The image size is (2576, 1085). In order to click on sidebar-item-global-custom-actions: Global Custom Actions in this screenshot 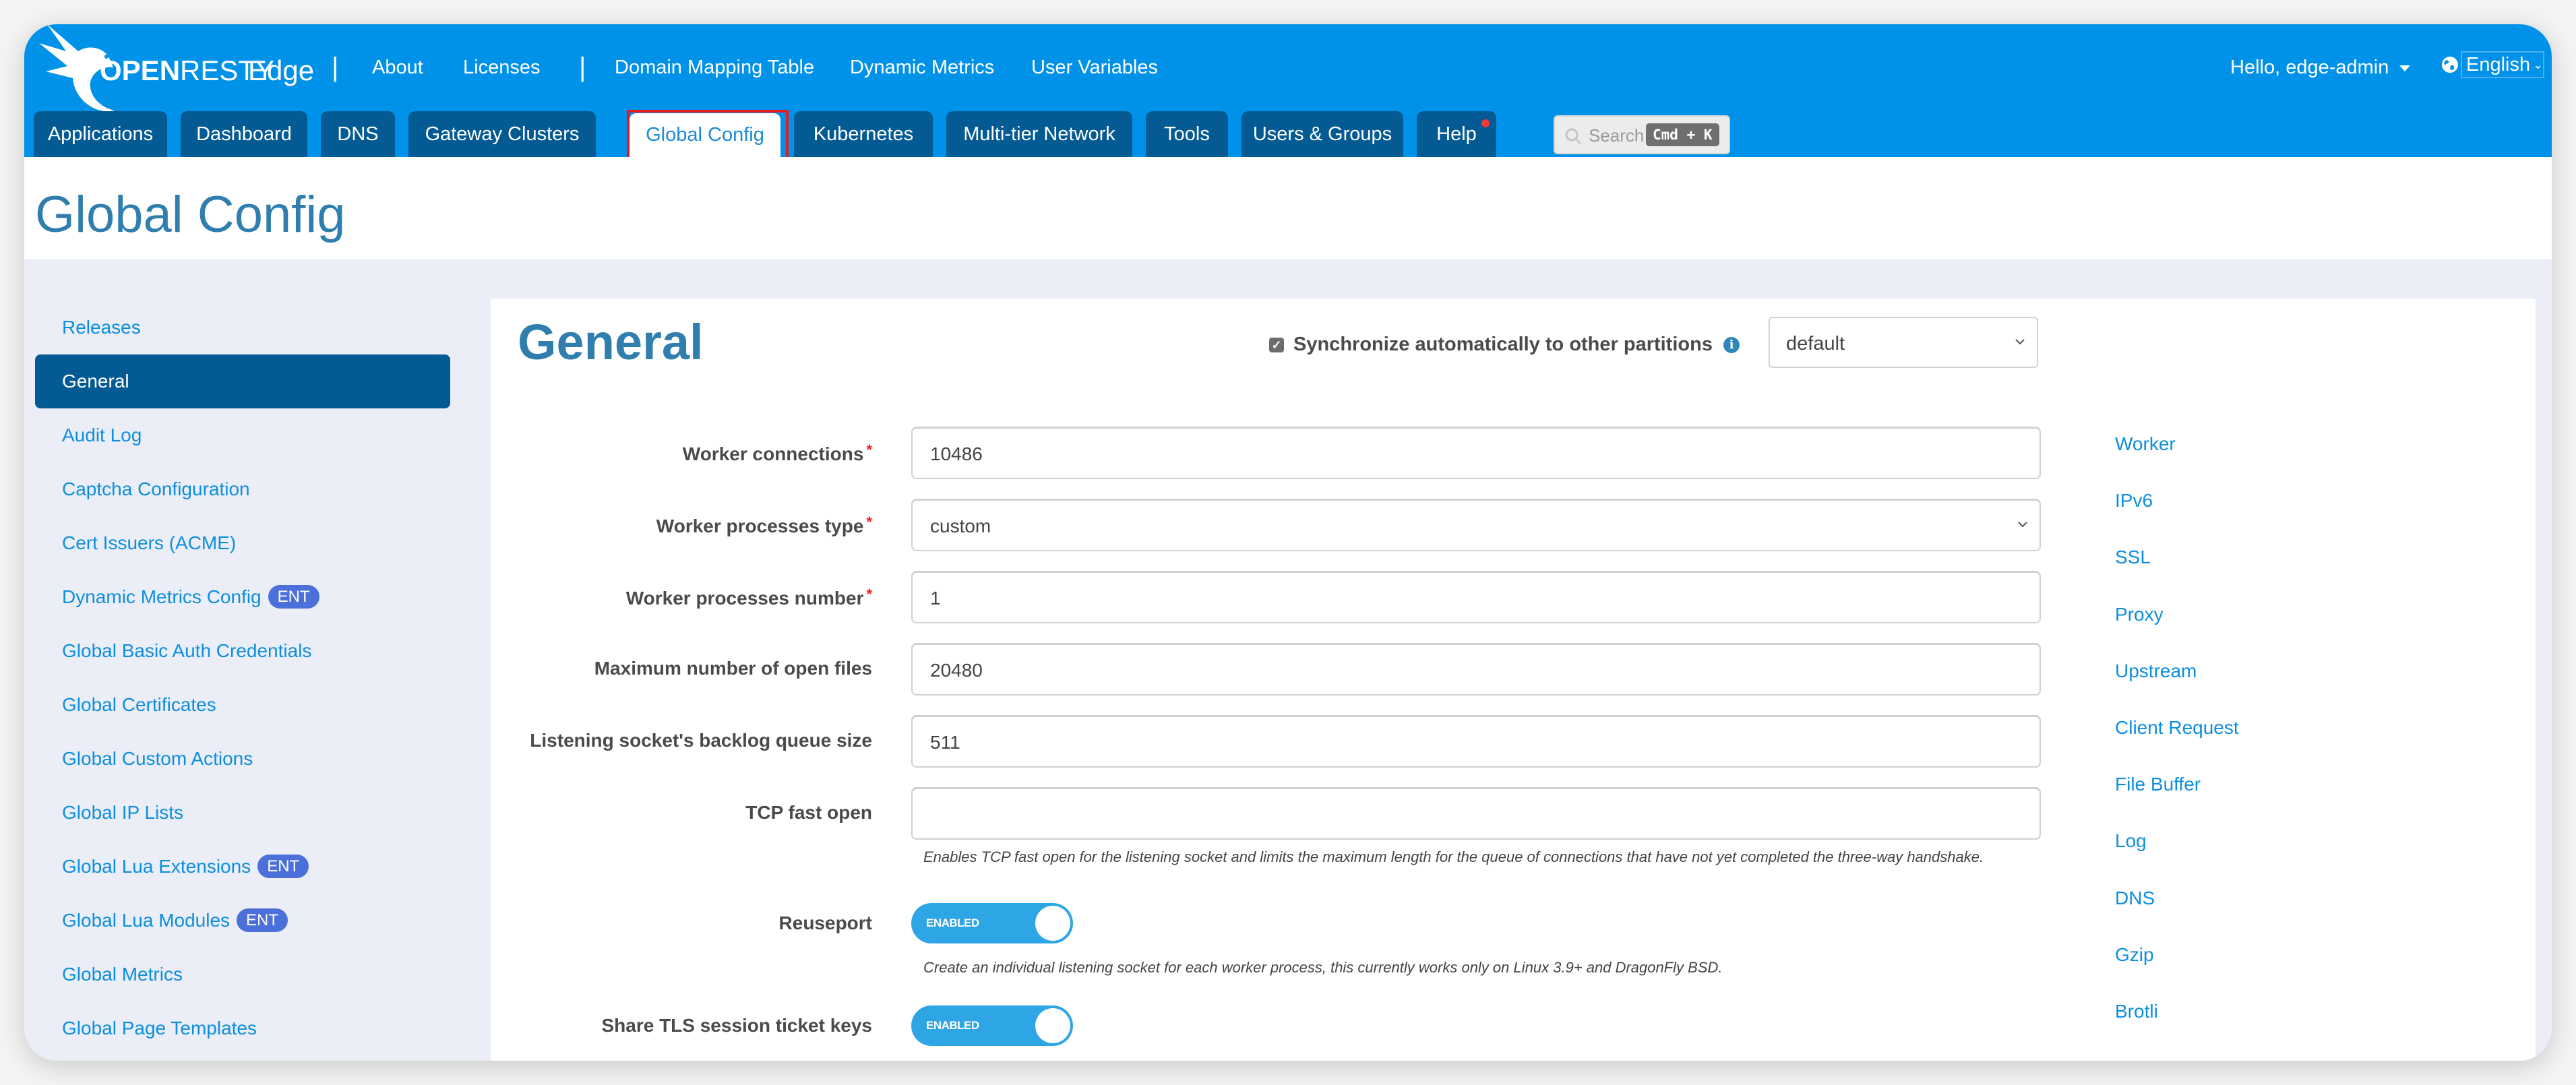, I will do `click(243, 759)`.